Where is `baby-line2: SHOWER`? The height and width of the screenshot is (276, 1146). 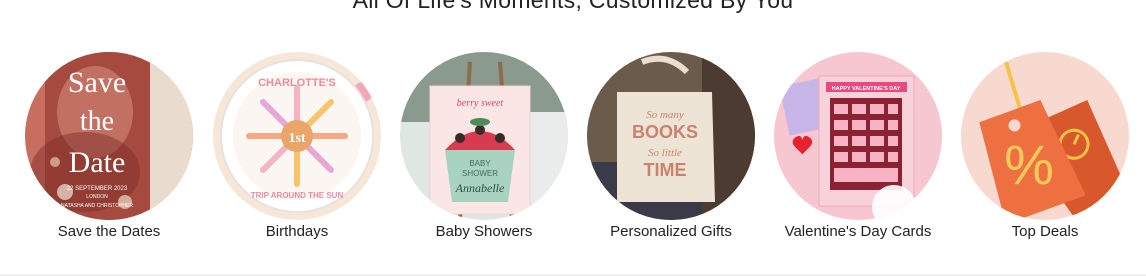
baby-line2: SHOWER is located at coordinates (480, 173).